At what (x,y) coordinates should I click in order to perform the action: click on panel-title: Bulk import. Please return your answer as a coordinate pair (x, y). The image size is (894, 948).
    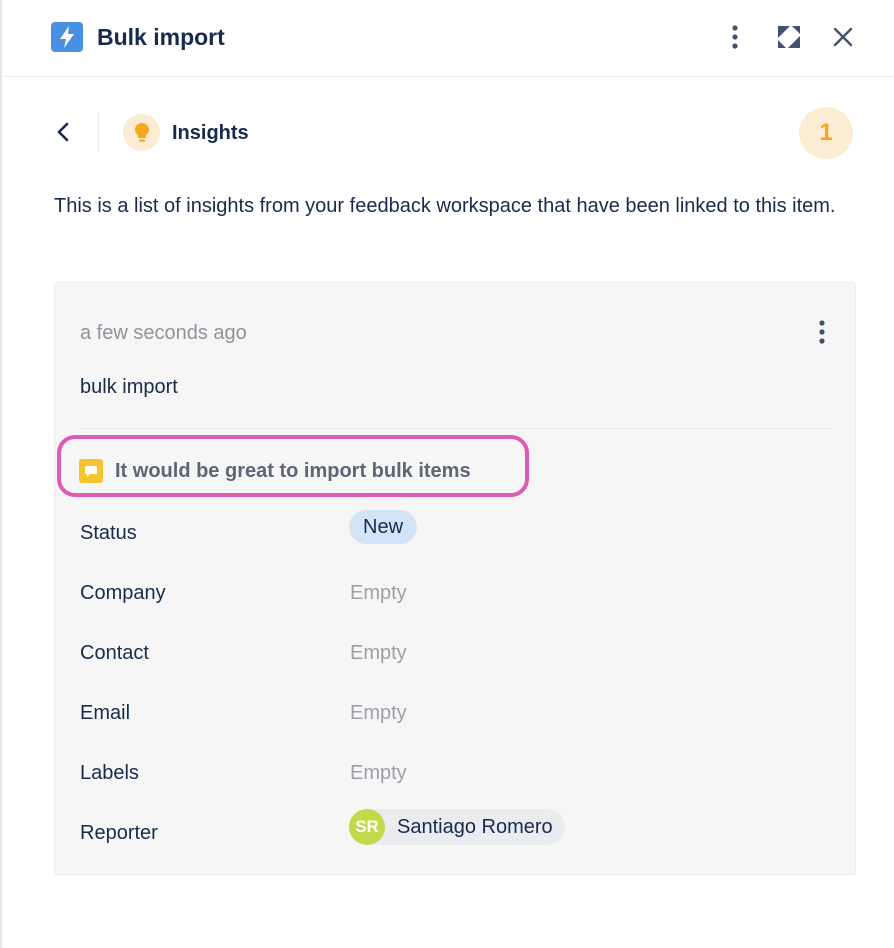
    Looking at the image, I should click on (161, 37).